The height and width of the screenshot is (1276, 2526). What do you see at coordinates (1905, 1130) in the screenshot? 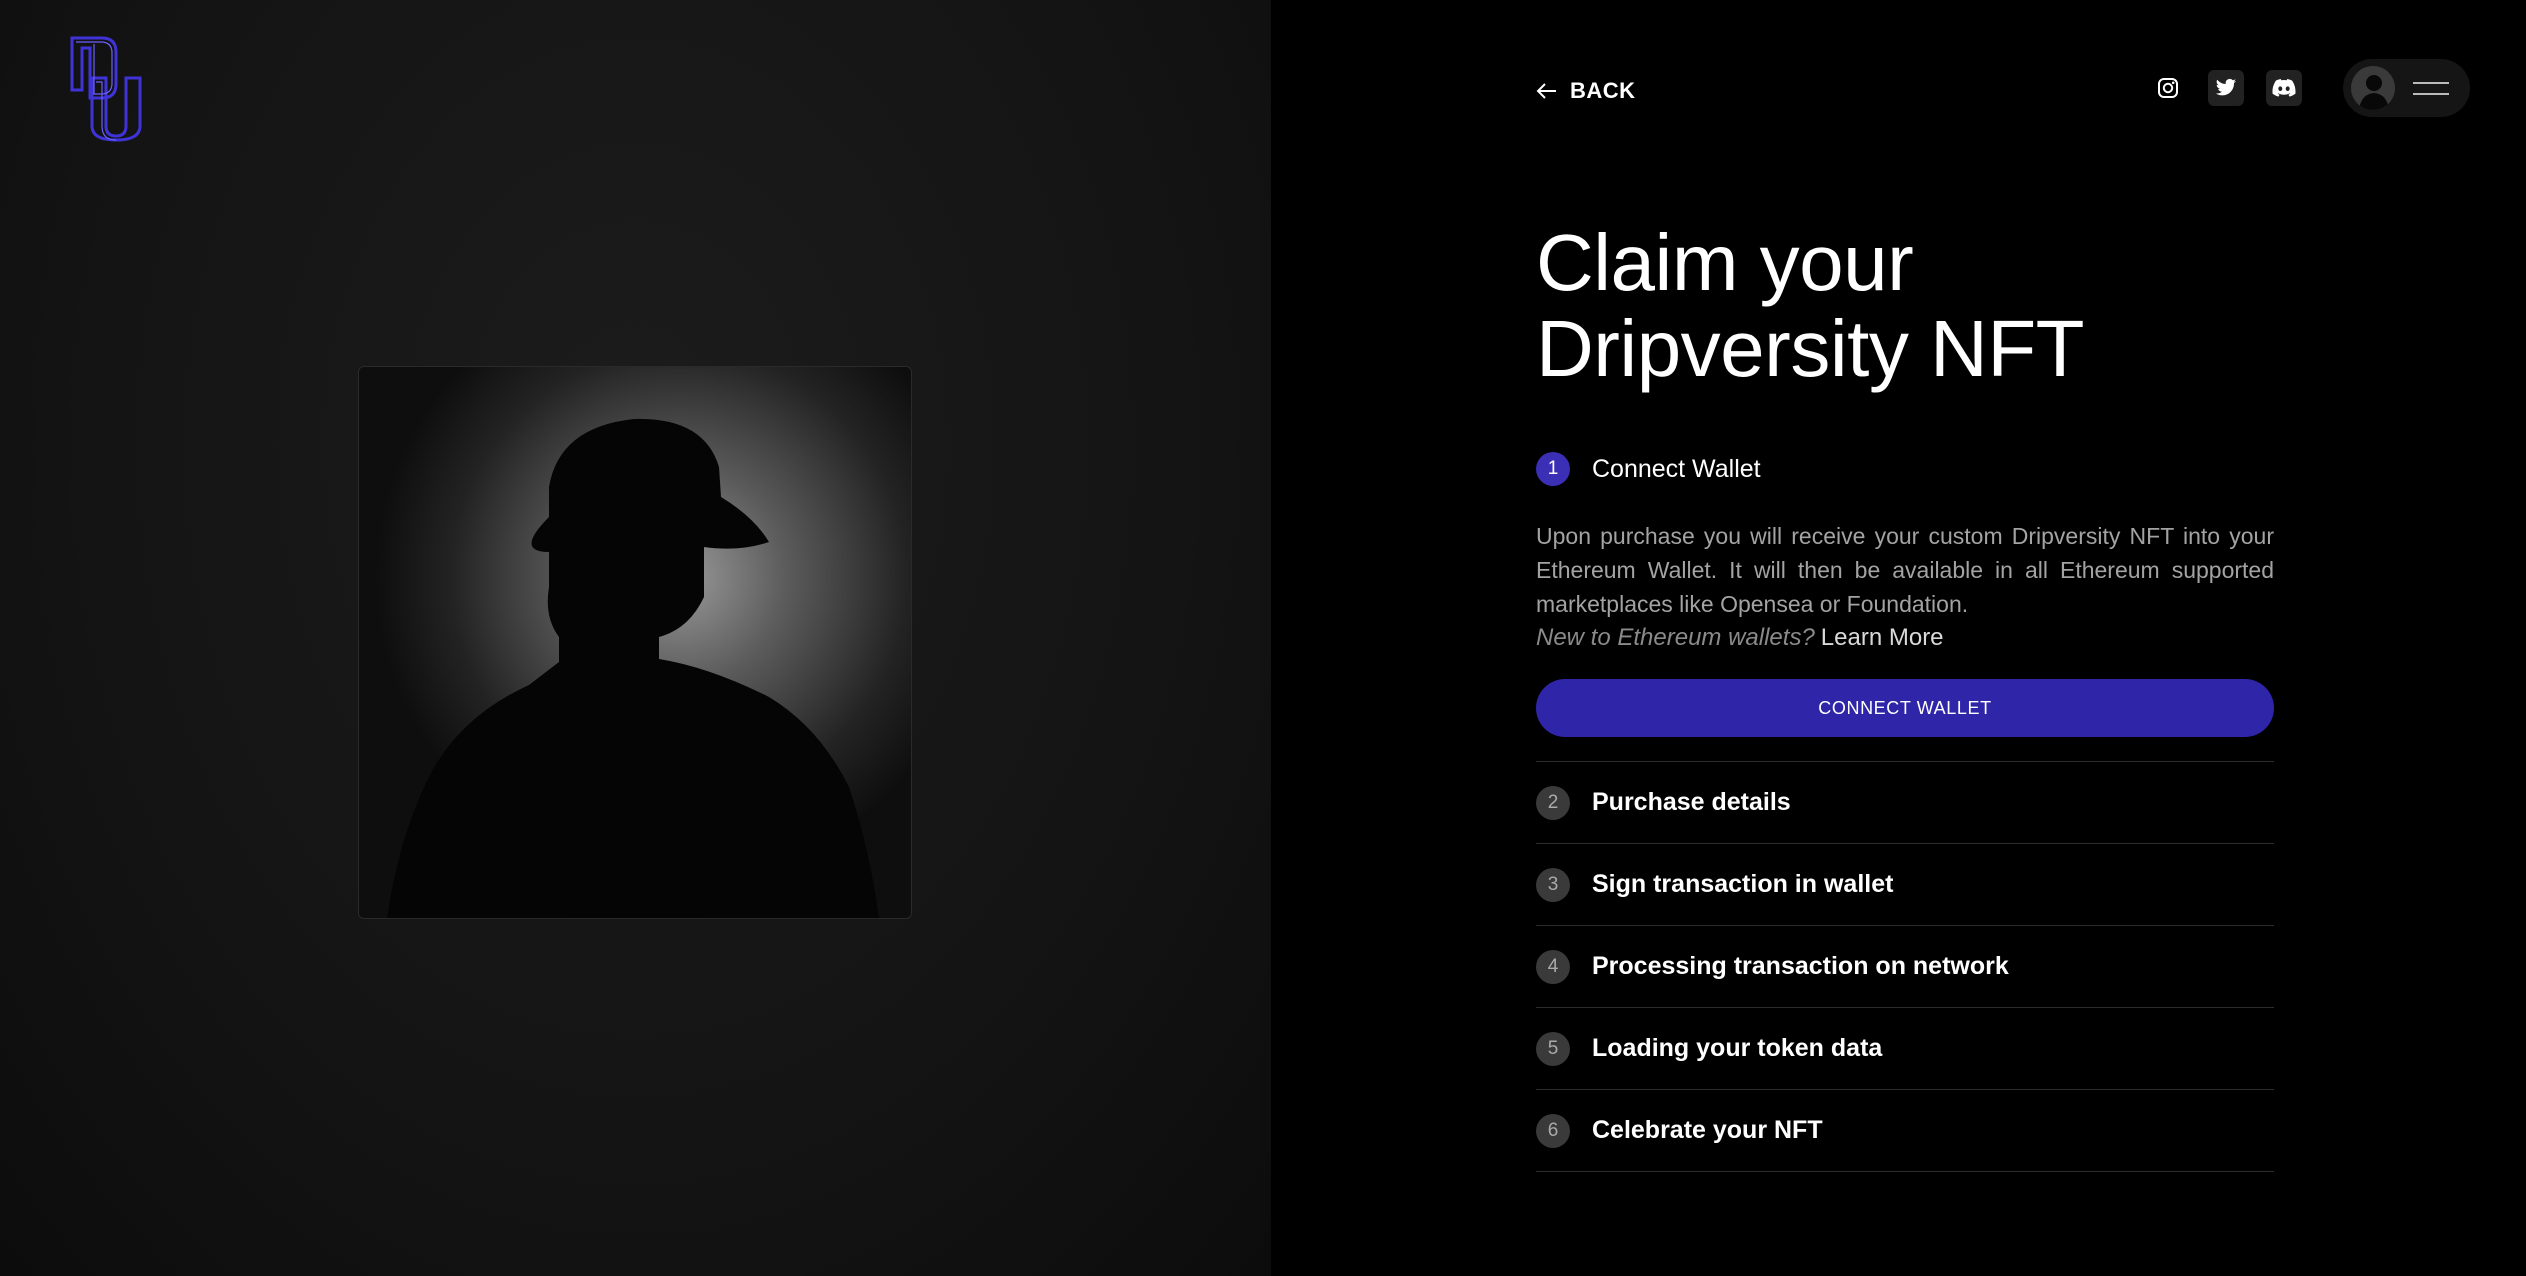
I see `step-celebrate-nft: 6 Celebrate your NFT` at bounding box center [1905, 1130].